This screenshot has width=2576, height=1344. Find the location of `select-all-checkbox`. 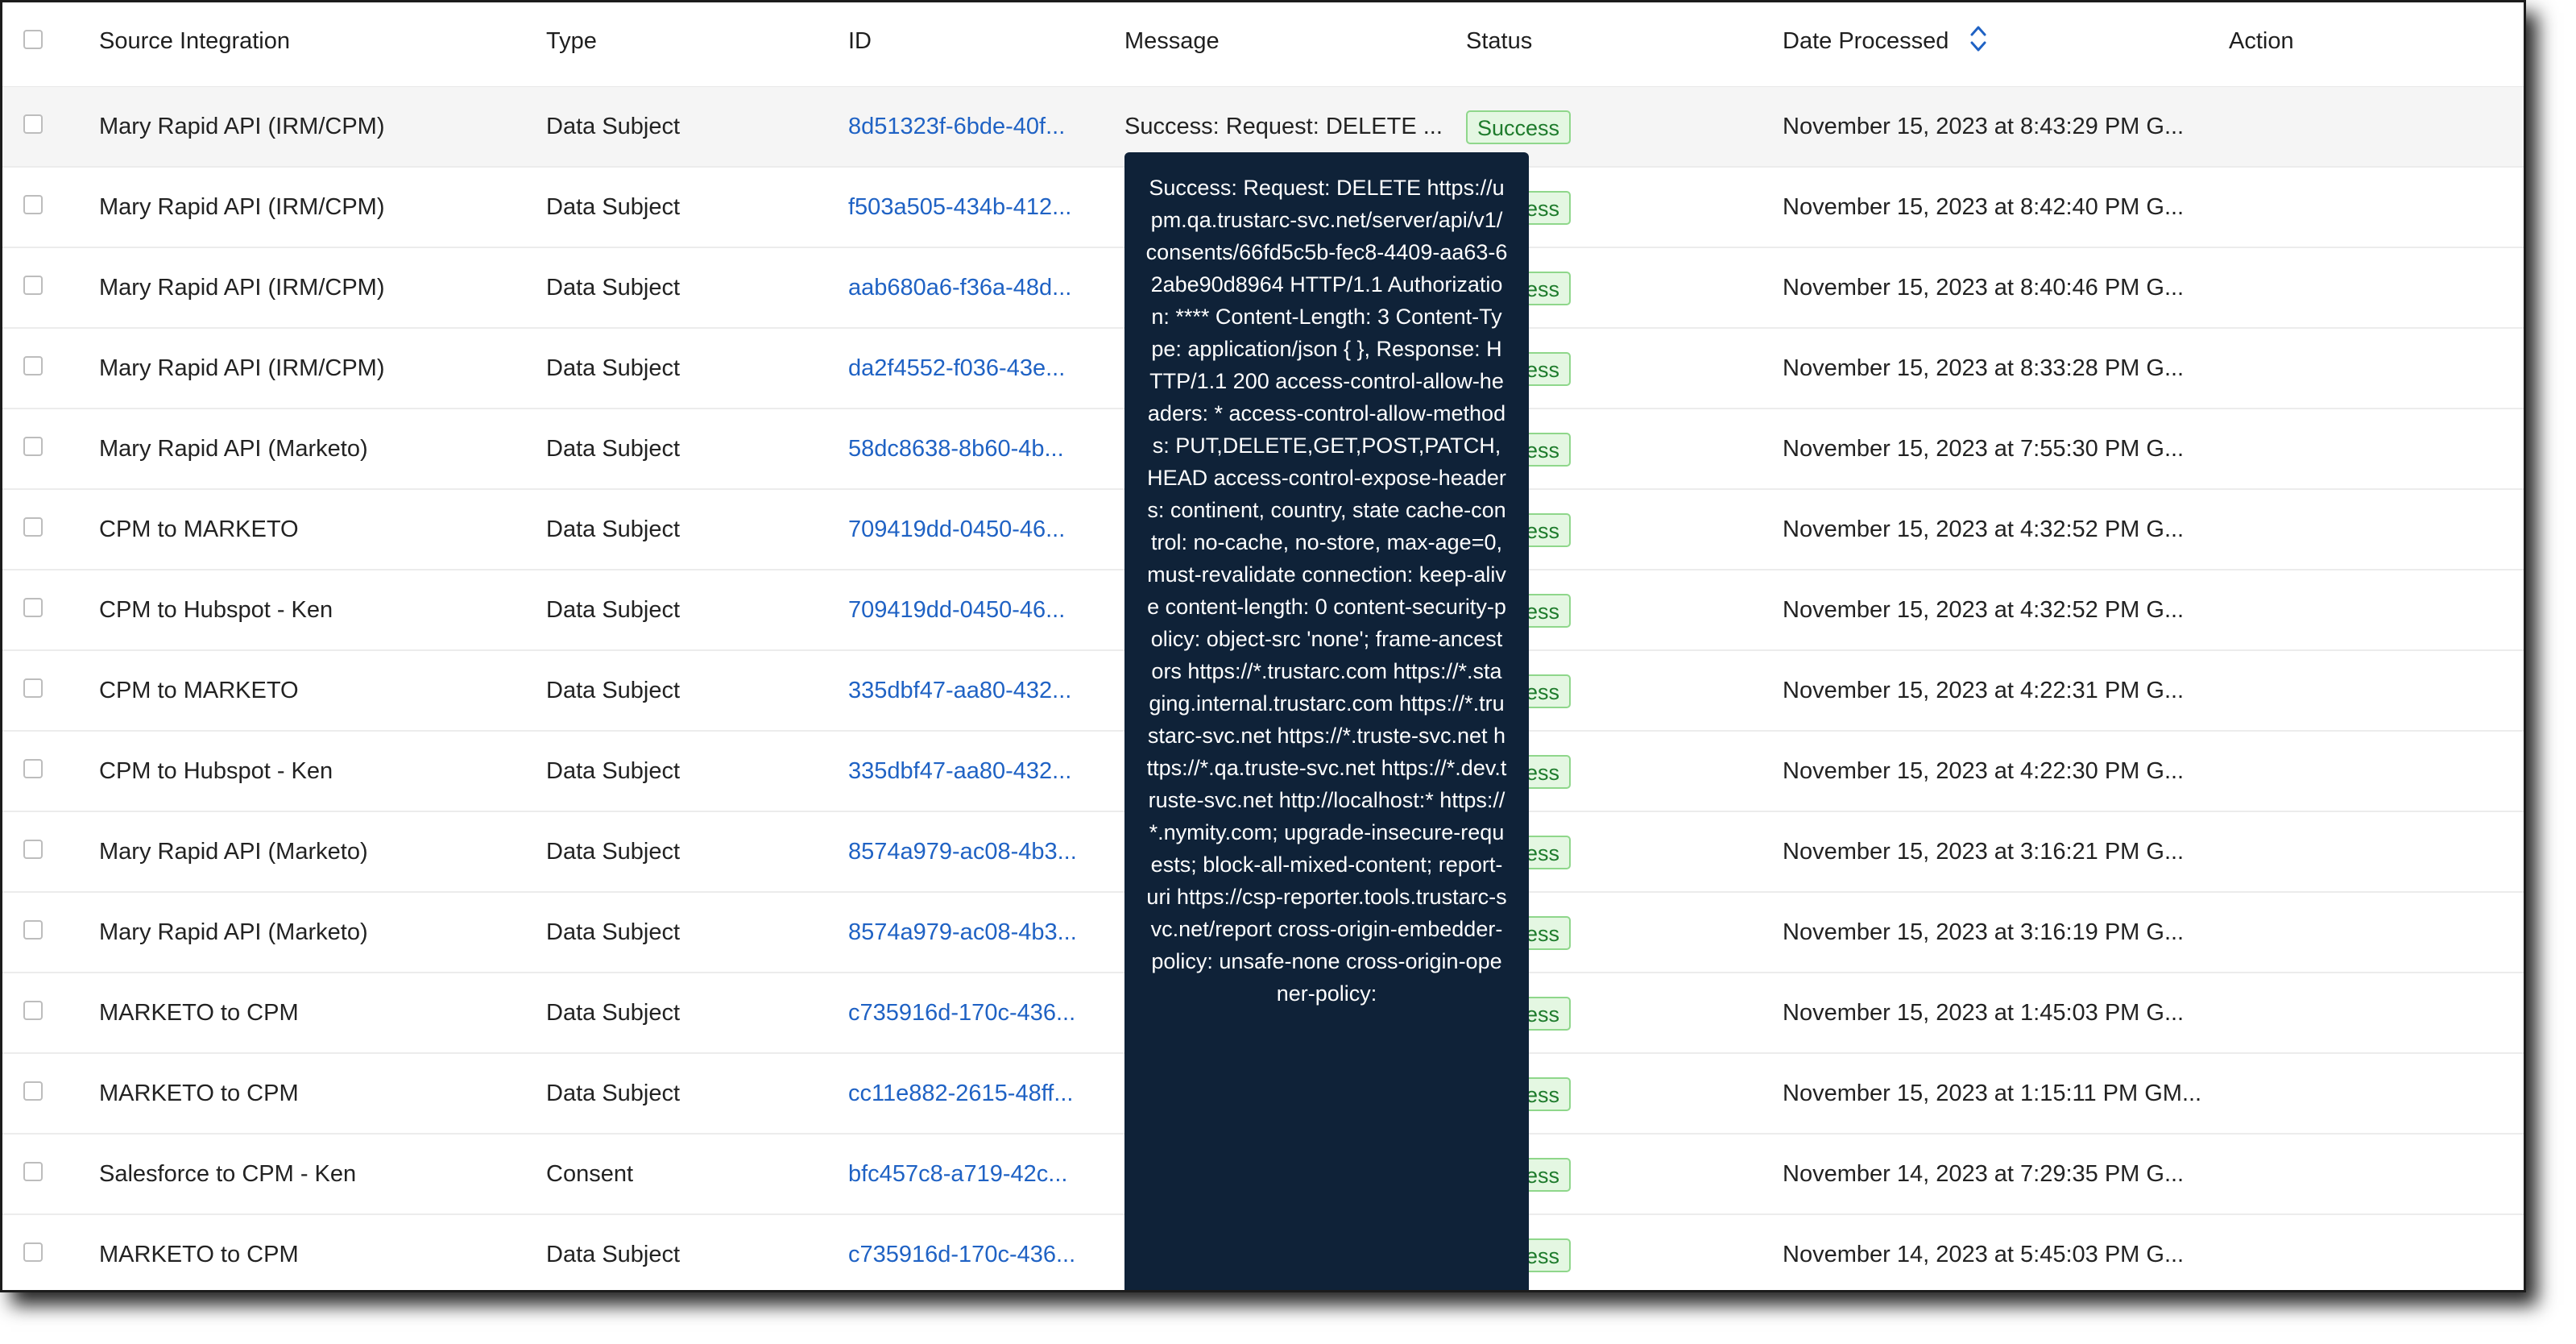

select-all-checkbox is located at coordinates (33, 39).